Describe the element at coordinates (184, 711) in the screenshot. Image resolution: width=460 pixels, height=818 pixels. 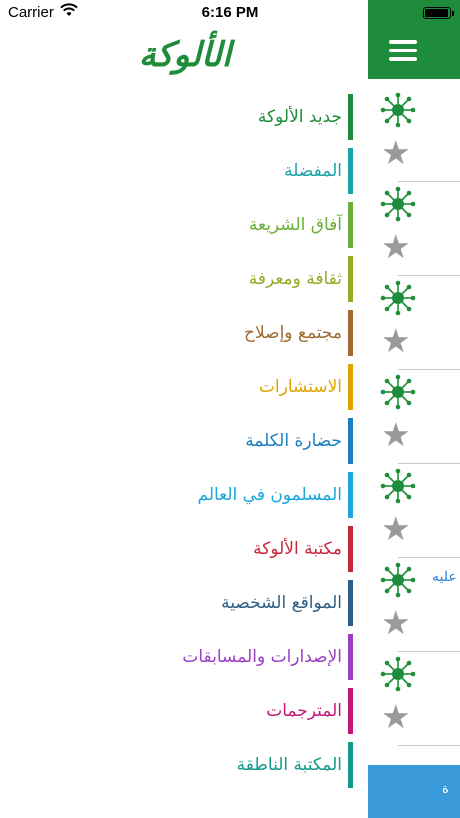
I see `menu-item: المترجمات` at that location.